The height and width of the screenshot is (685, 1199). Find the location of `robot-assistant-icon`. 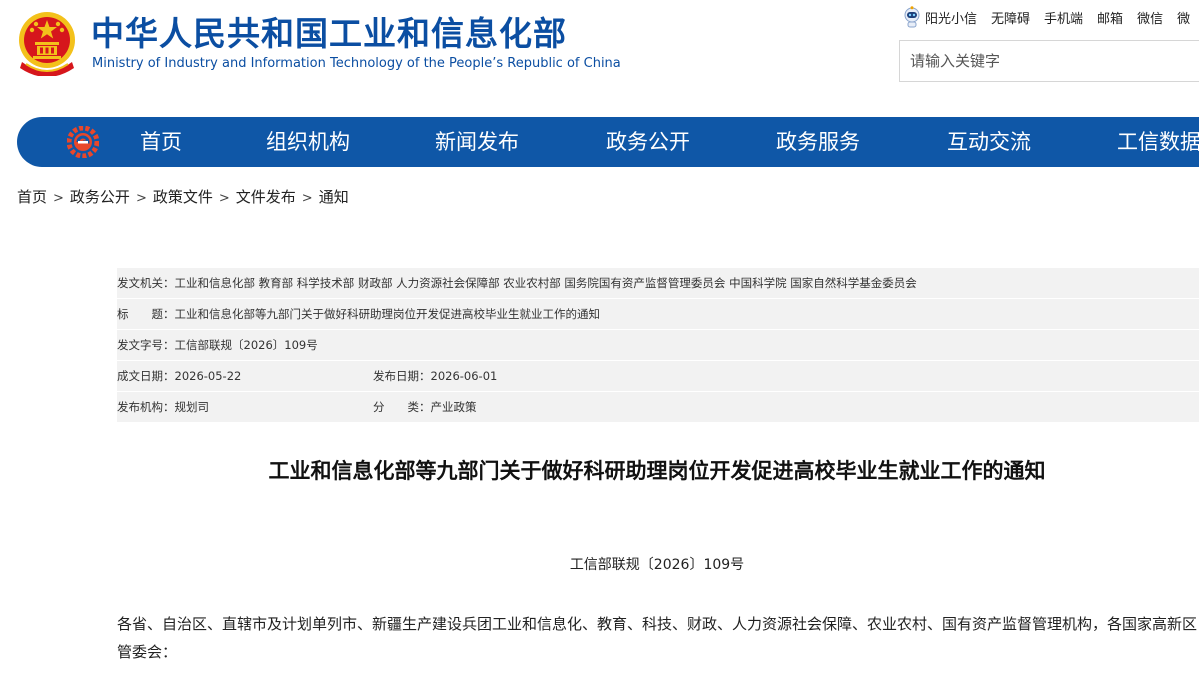

robot-assistant-icon is located at coordinates (912, 17).